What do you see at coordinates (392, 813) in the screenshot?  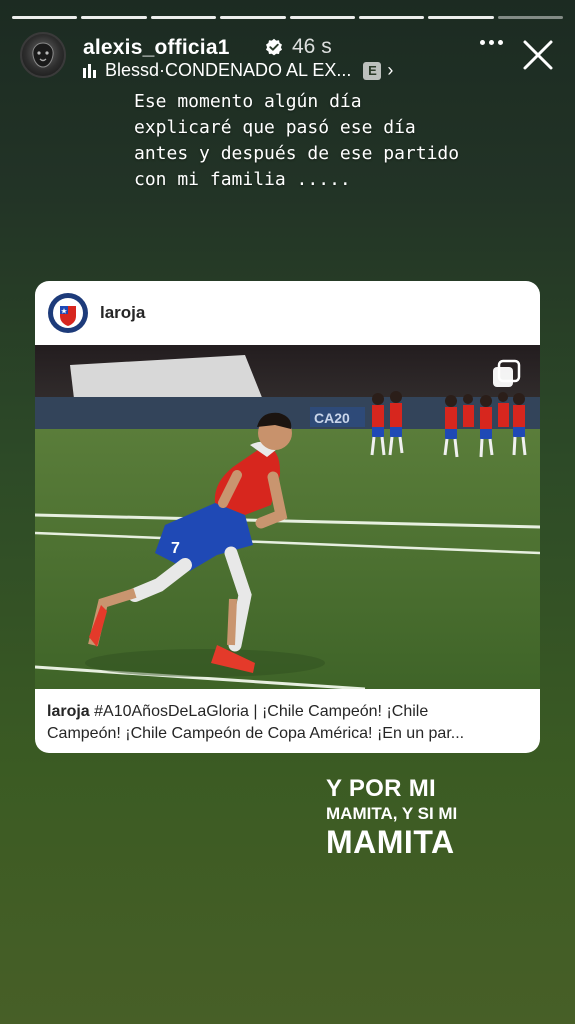 I see `sticker-line-2: MAMITA, Y SI MI` at bounding box center [392, 813].